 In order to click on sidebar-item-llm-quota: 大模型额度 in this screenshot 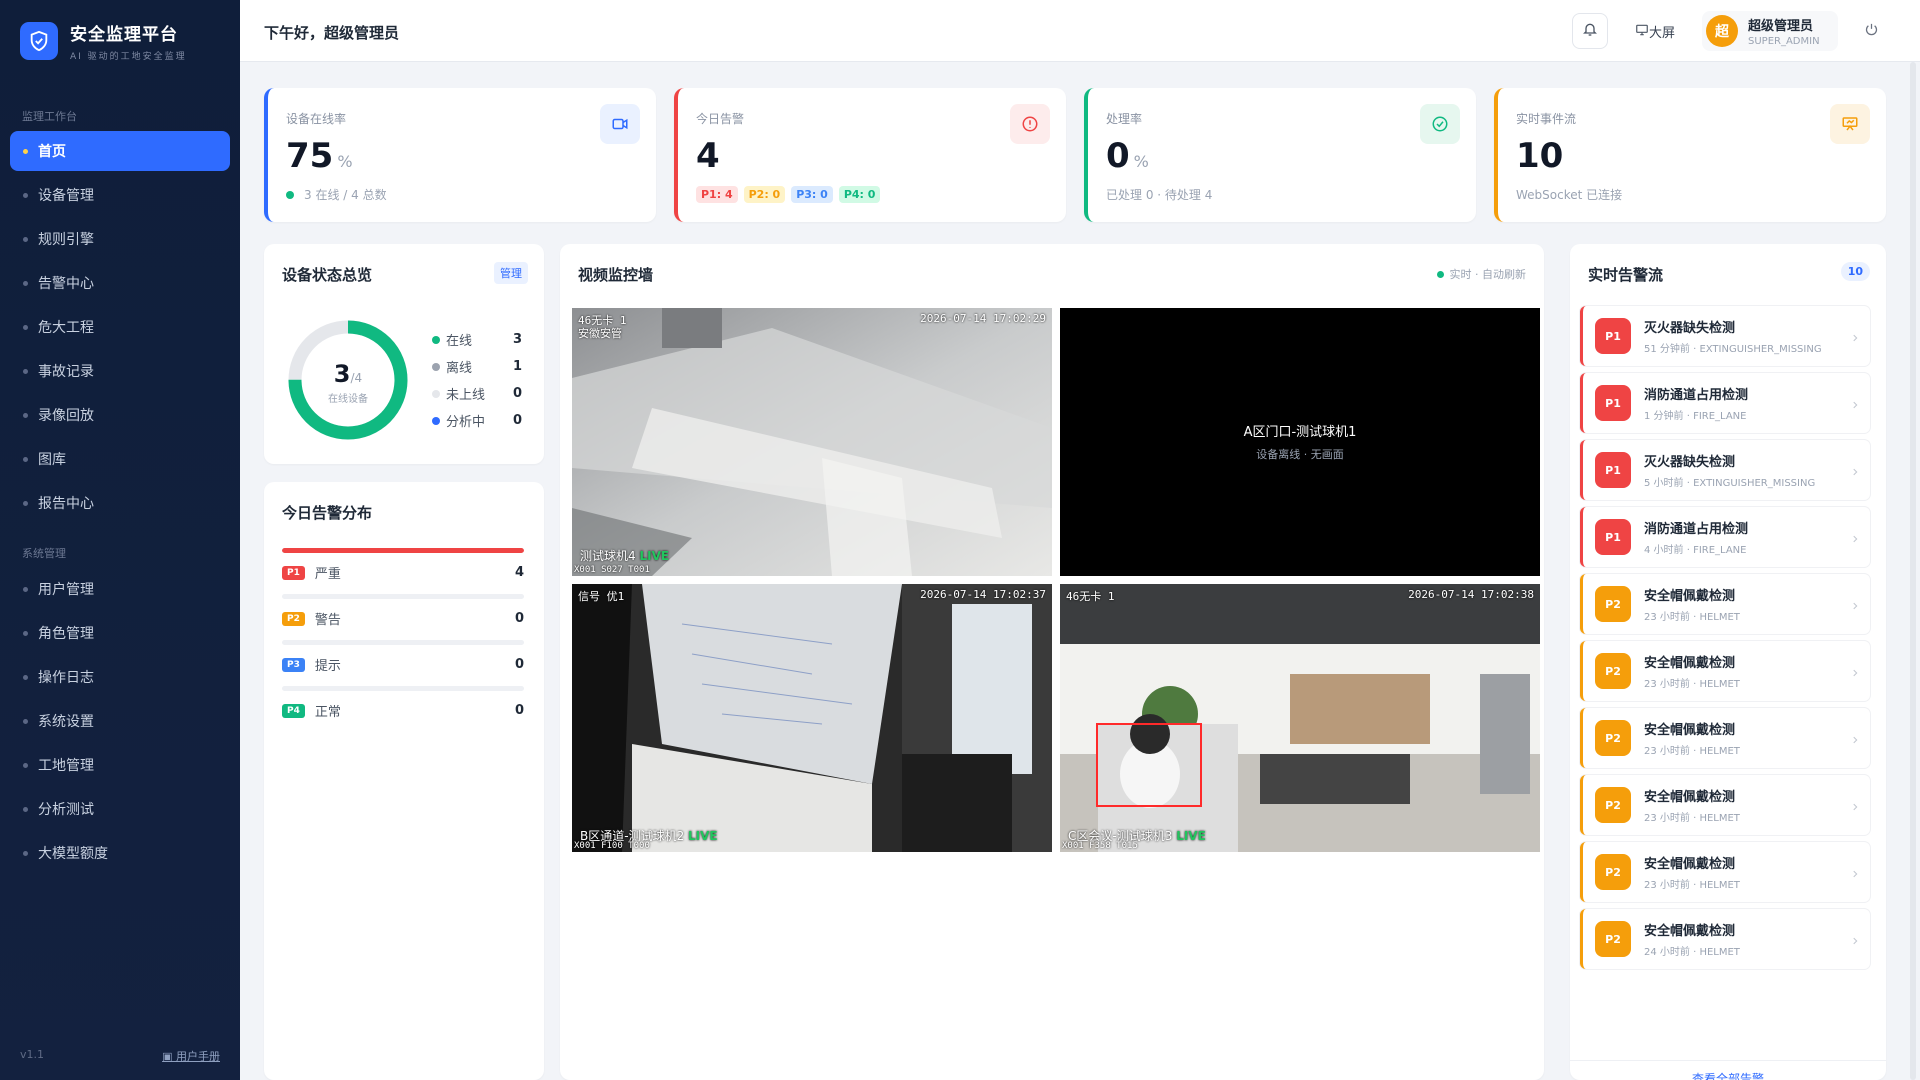, I will do `click(120, 853)`.